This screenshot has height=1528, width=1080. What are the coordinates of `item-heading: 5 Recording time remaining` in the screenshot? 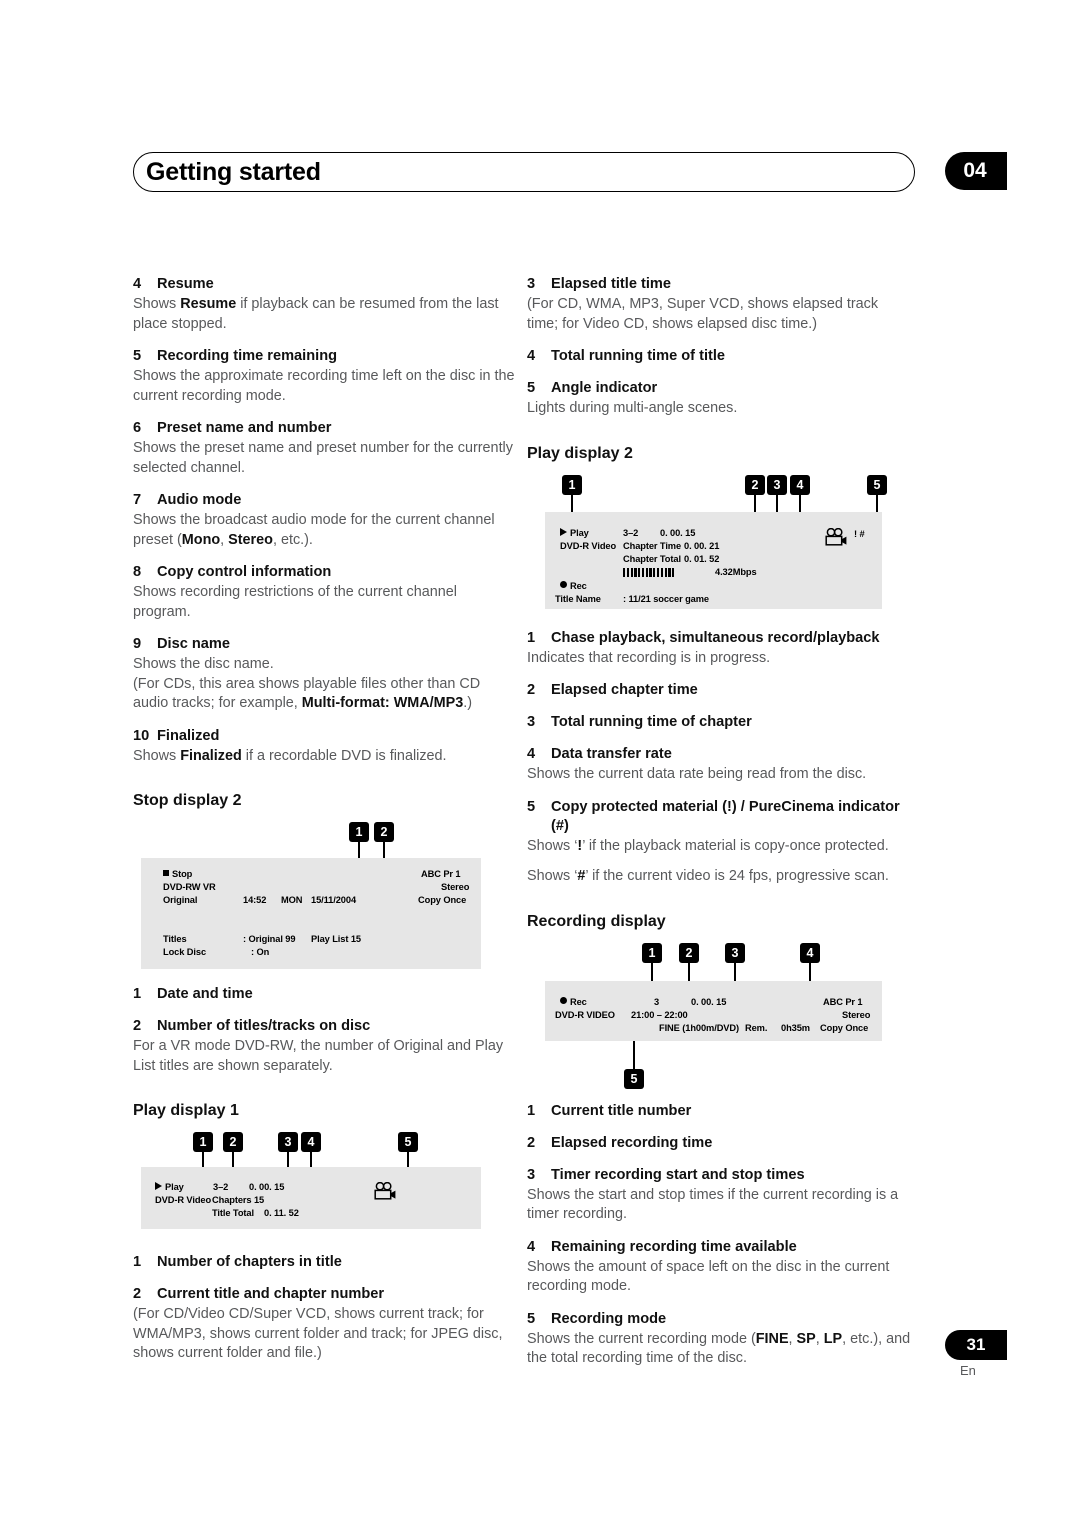 It's located at (325, 356).